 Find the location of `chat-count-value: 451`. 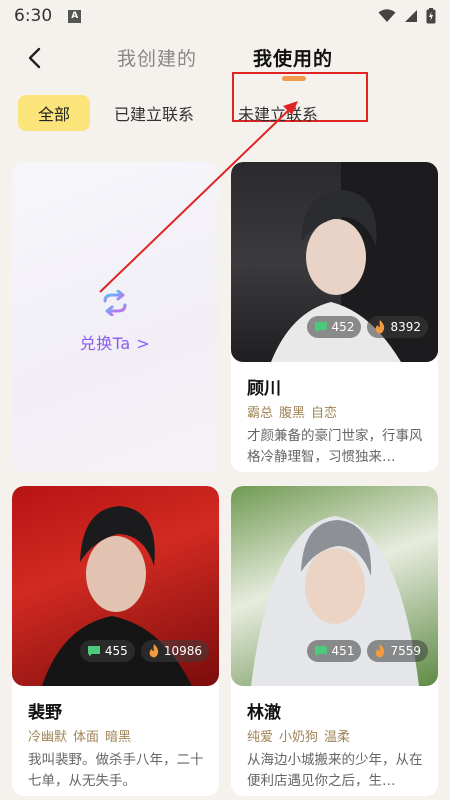

chat-count-value: 451 is located at coordinates (343, 651).